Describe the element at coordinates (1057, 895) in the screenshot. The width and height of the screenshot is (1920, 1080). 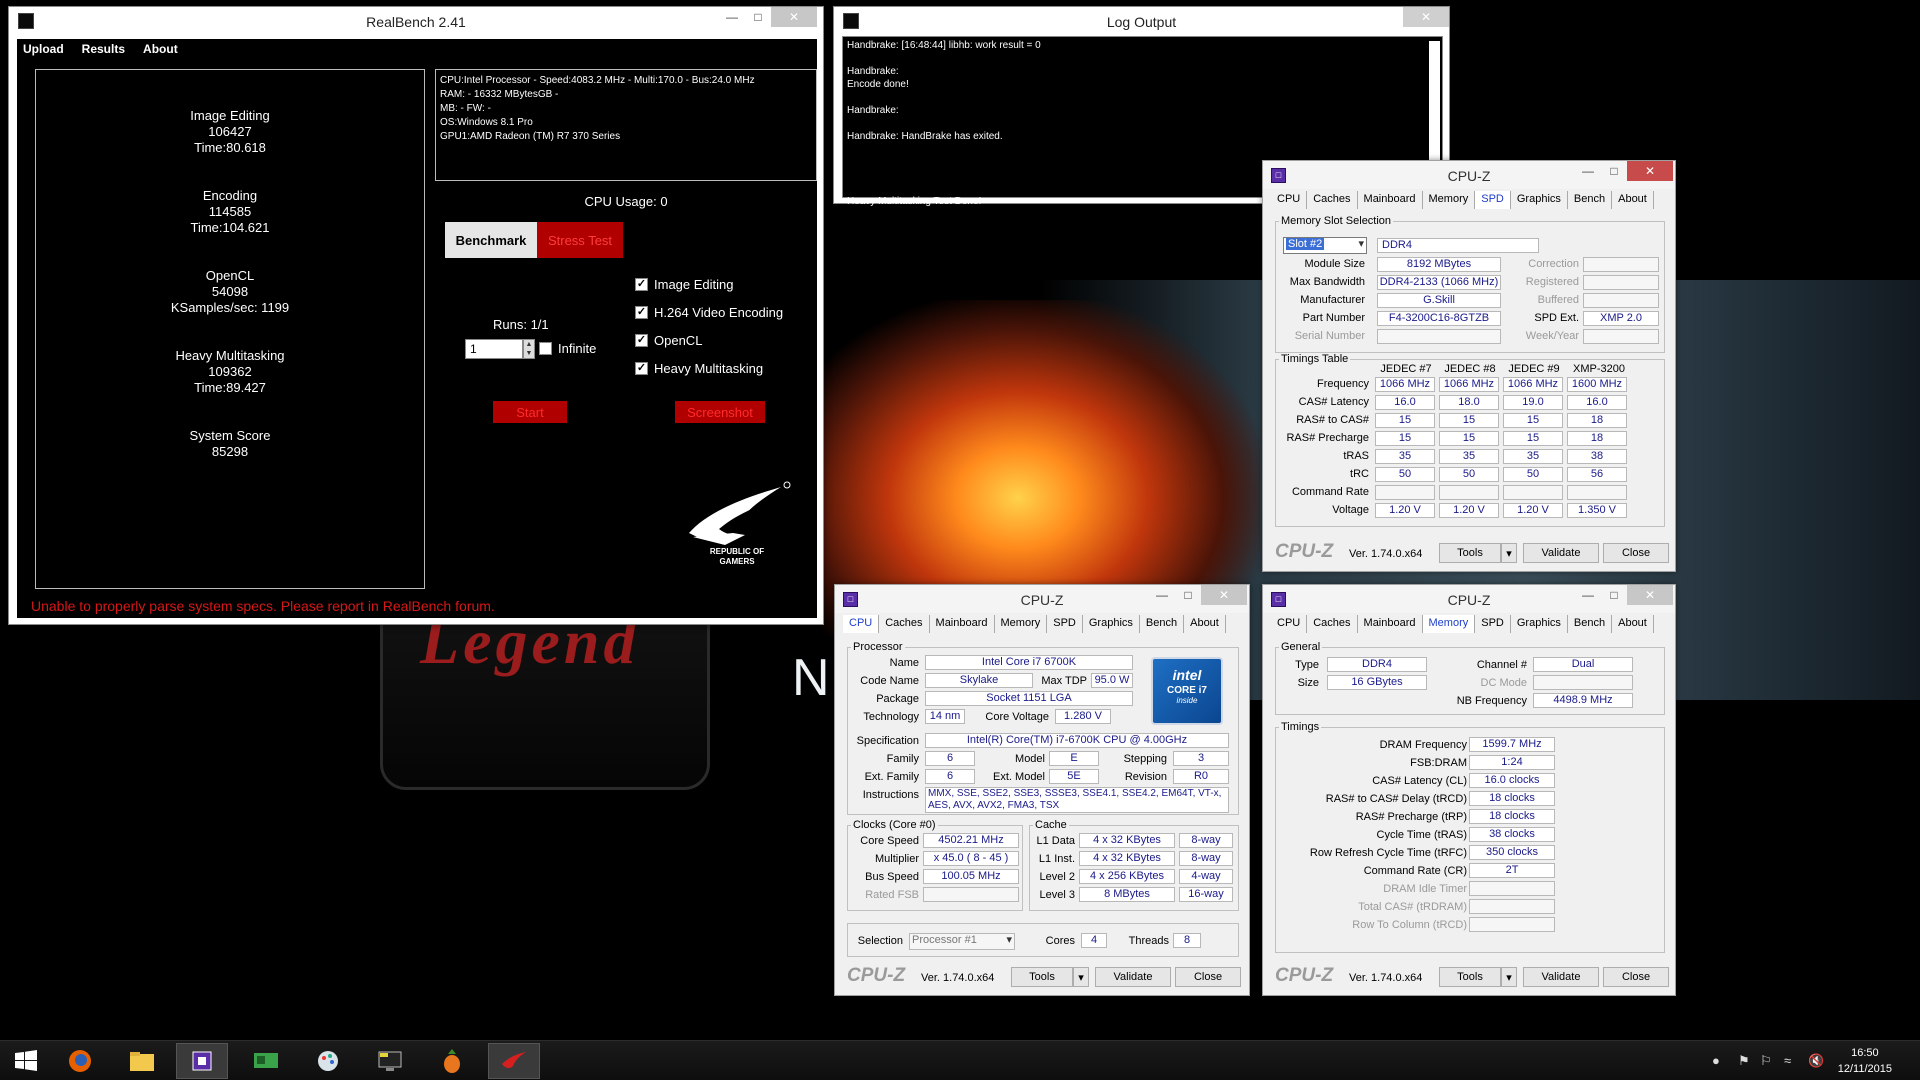
I see `cache-level-label: Level 3` at that location.